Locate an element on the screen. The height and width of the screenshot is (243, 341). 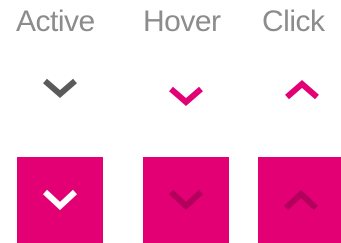
tile-hover is located at coordinates (186, 200).